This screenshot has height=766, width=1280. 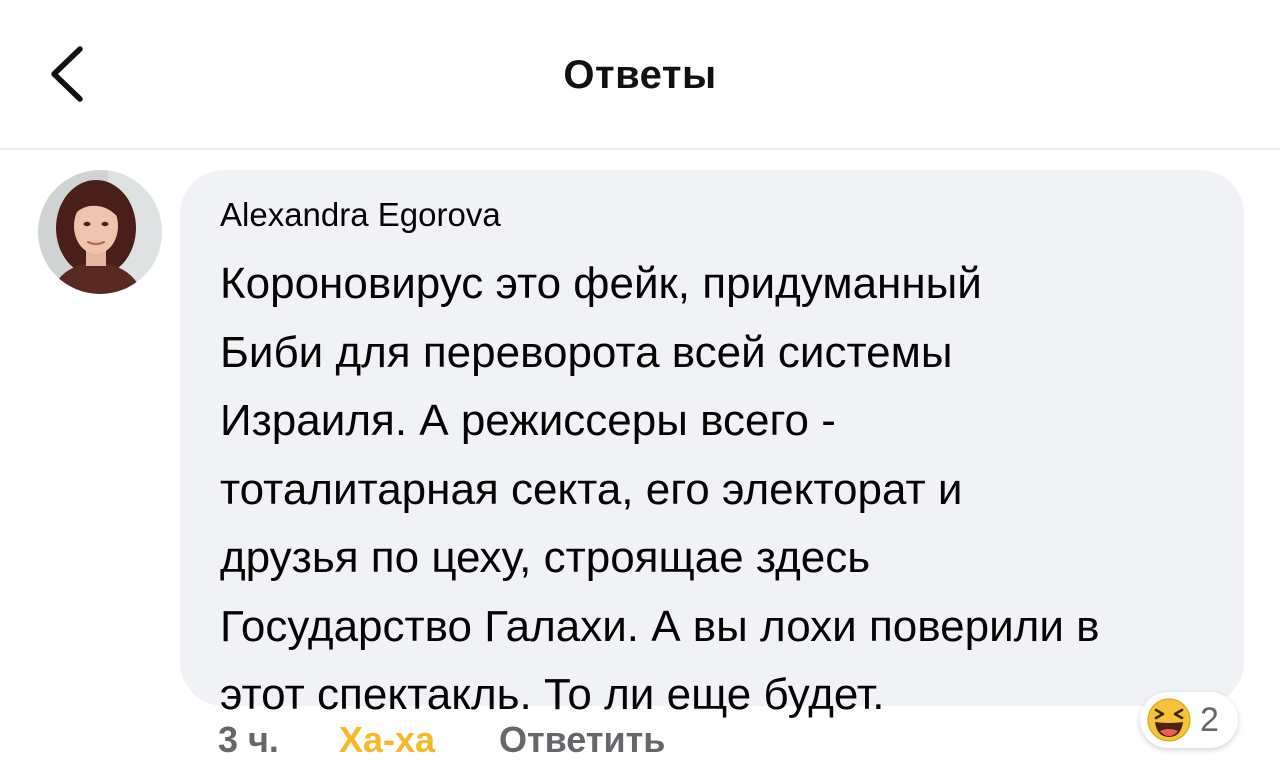 I want to click on comment-author: Alexandra Egorova, so click(x=360, y=215).